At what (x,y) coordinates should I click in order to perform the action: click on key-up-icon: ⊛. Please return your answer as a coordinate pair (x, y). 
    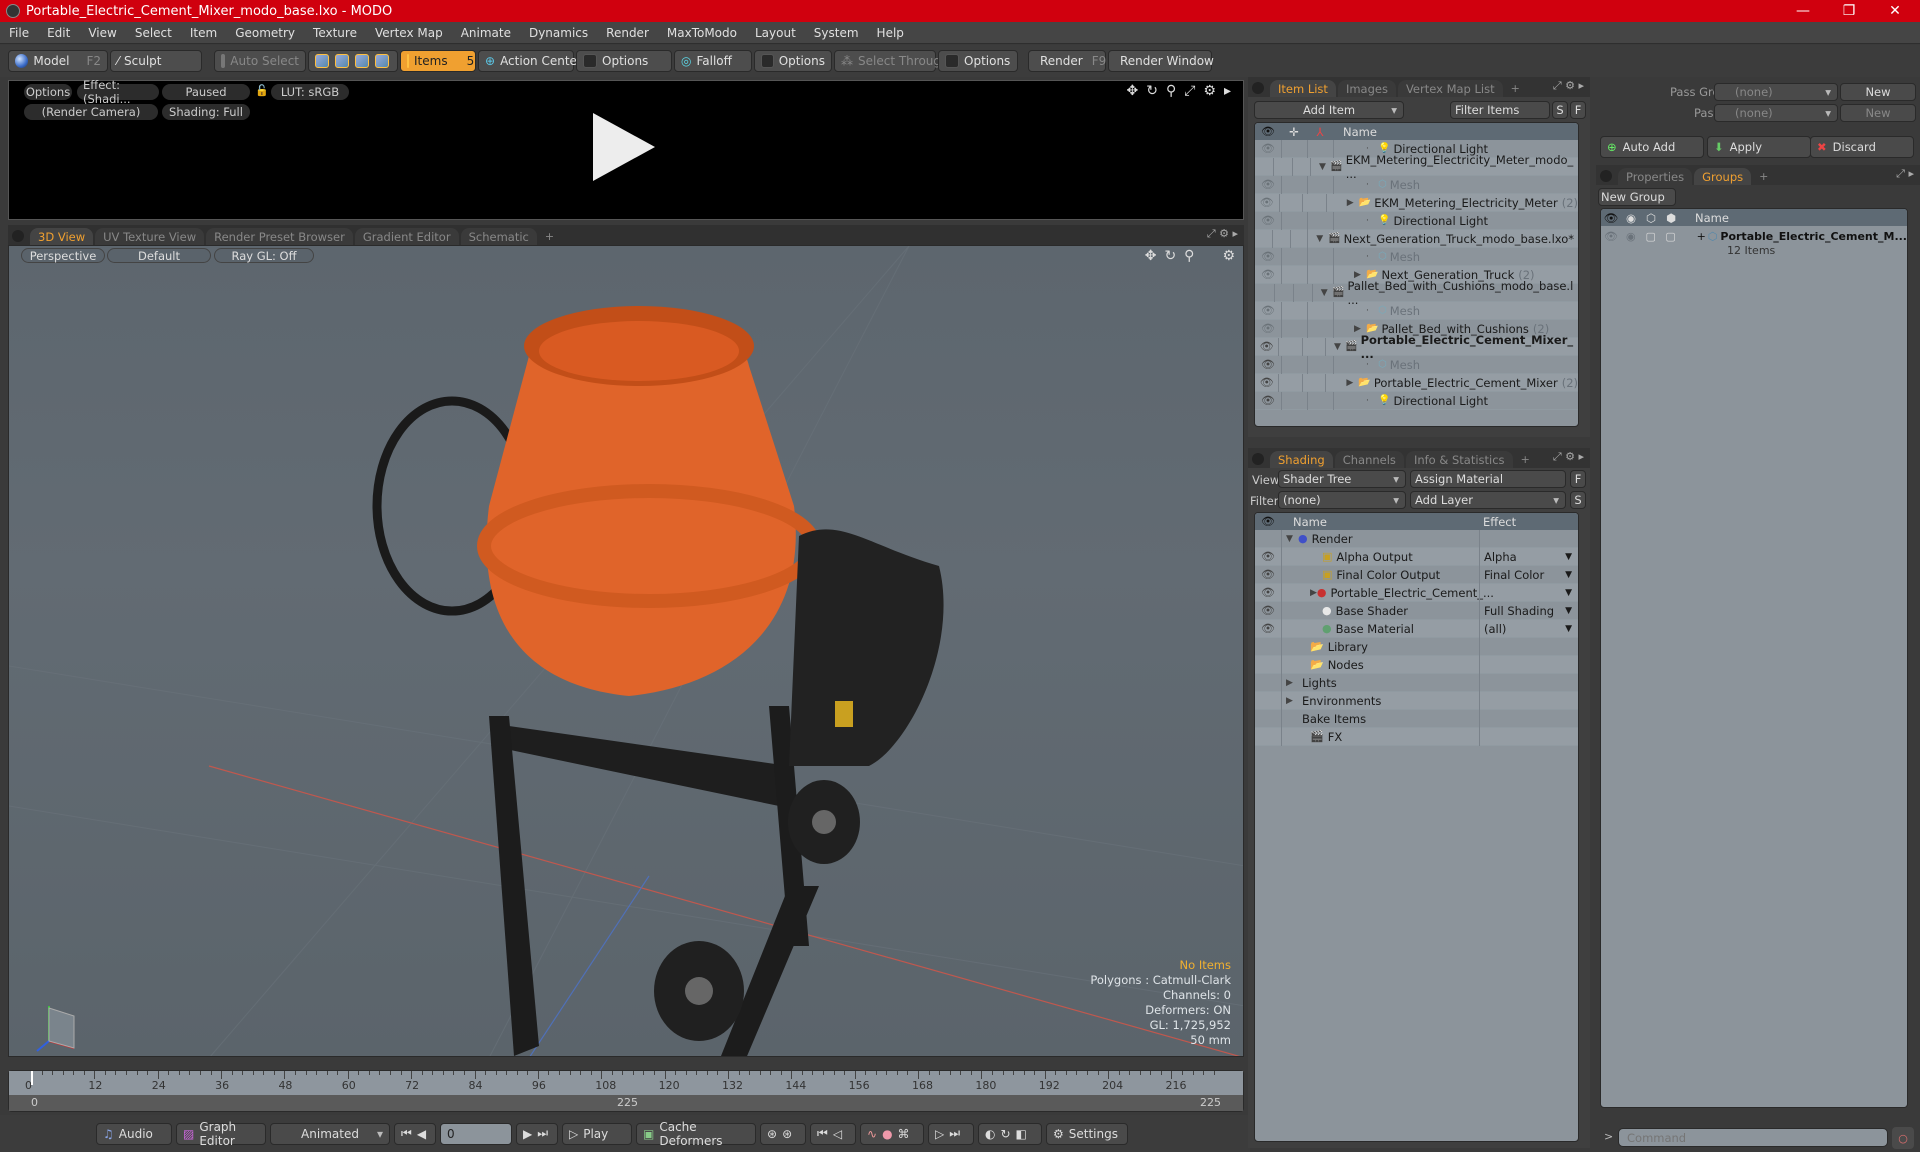
    Looking at the image, I should click on (772, 1134).